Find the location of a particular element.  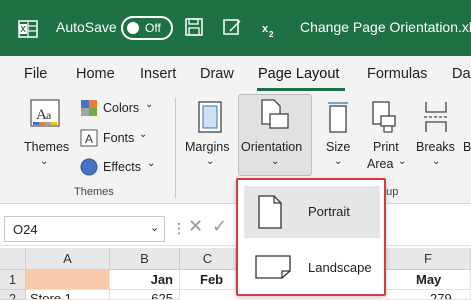

print-area-icon is located at coordinates (384, 117).